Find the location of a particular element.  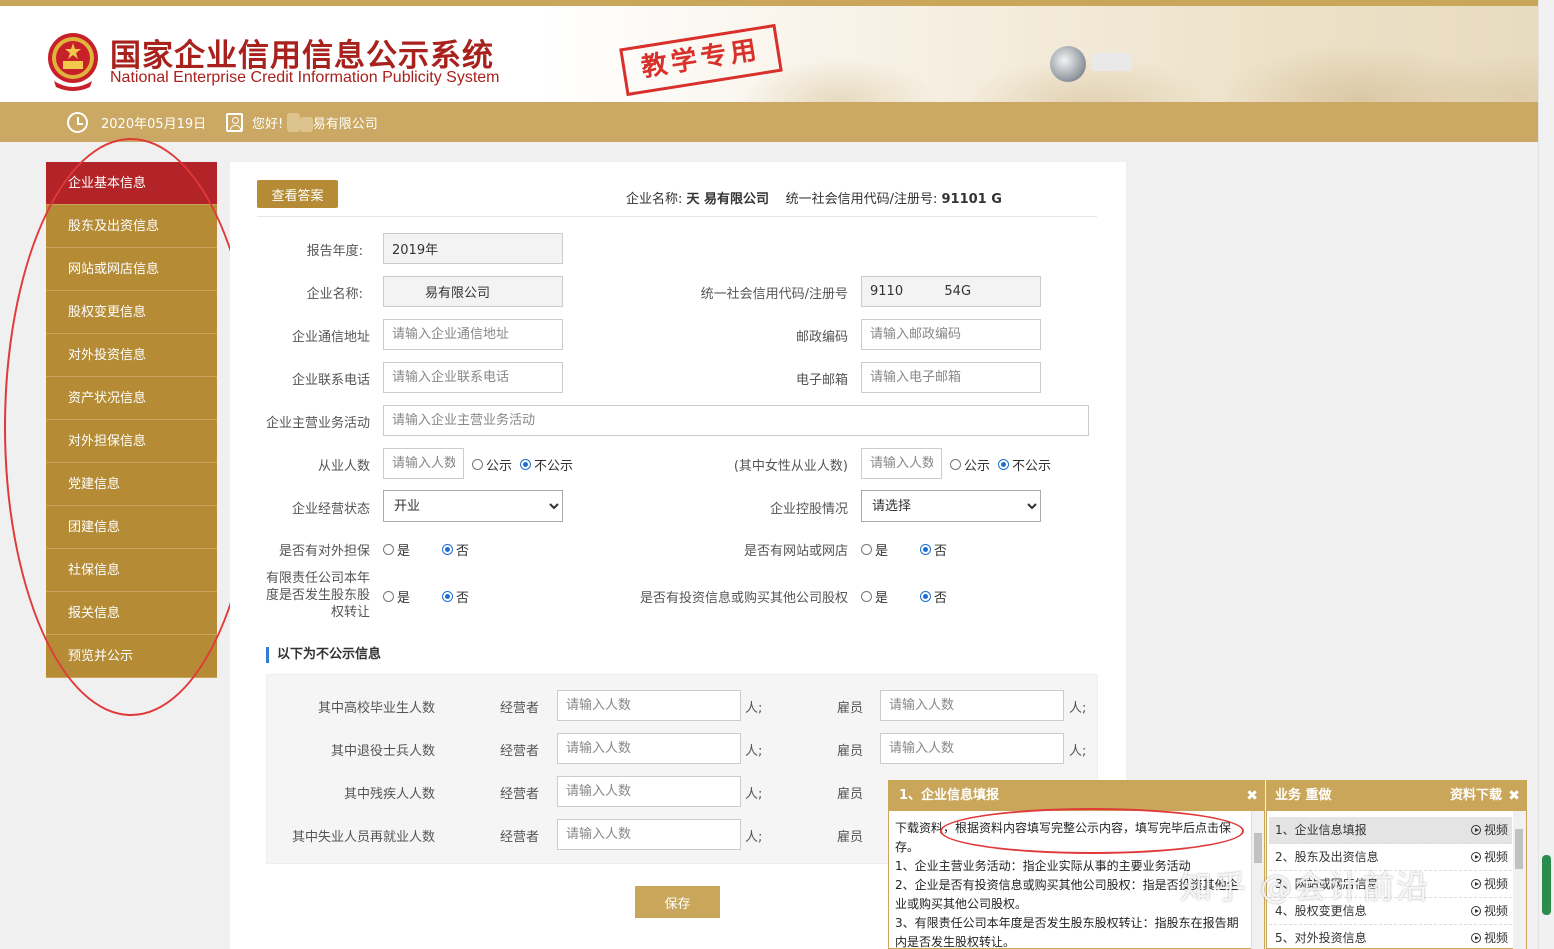

sidebar-item-assets: 资产状况信息 is located at coordinates (131, 398).